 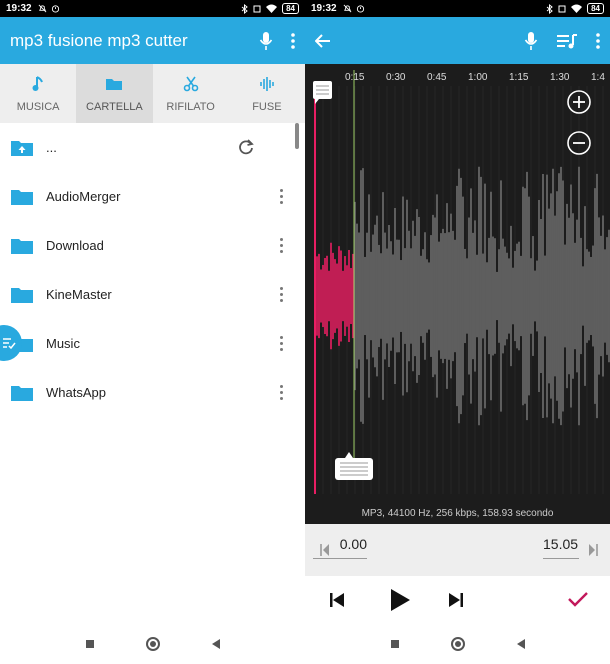 I want to click on tab-label: MUSICA, so click(x=38, y=106).